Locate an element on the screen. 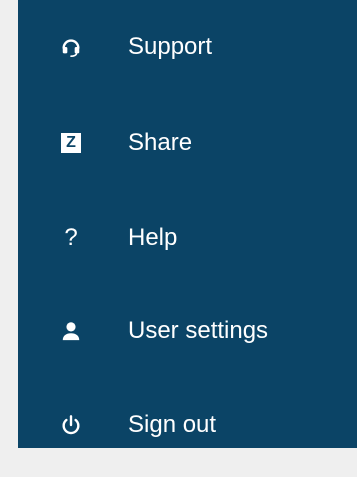  menu-item-sign-out: Sign out is located at coordinates (187, 425).